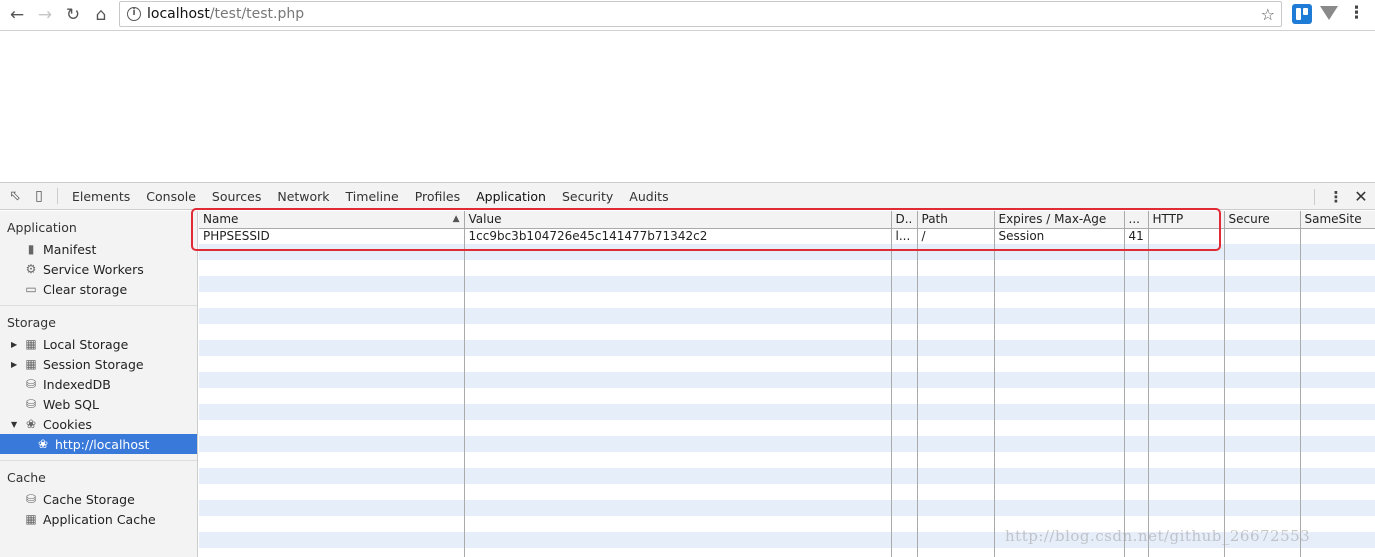 The width and height of the screenshot is (1375, 557). Describe the element at coordinates (1262, 220) in the screenshot. I see `column-header-secure: Secure` at that location.